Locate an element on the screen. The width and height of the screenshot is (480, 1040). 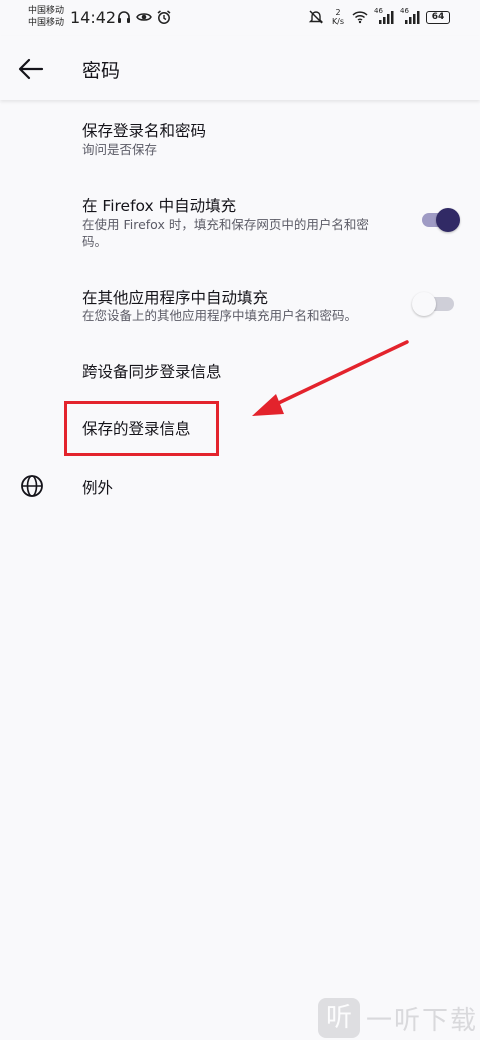
watermark: 听 一听下载 is located at coordinates (398, 1018).